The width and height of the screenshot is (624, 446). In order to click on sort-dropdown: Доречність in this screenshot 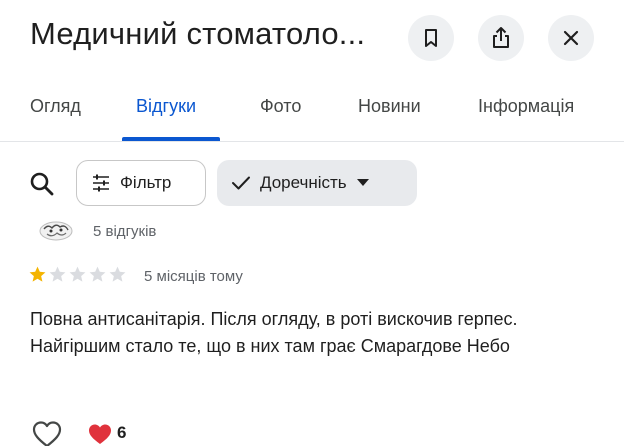, I will do `click(317, 183)`.